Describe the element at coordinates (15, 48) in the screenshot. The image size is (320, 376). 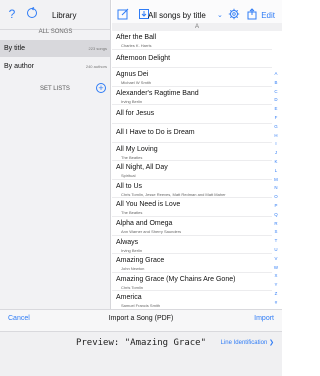
I see `sidebar-item-label: By title` at that location.